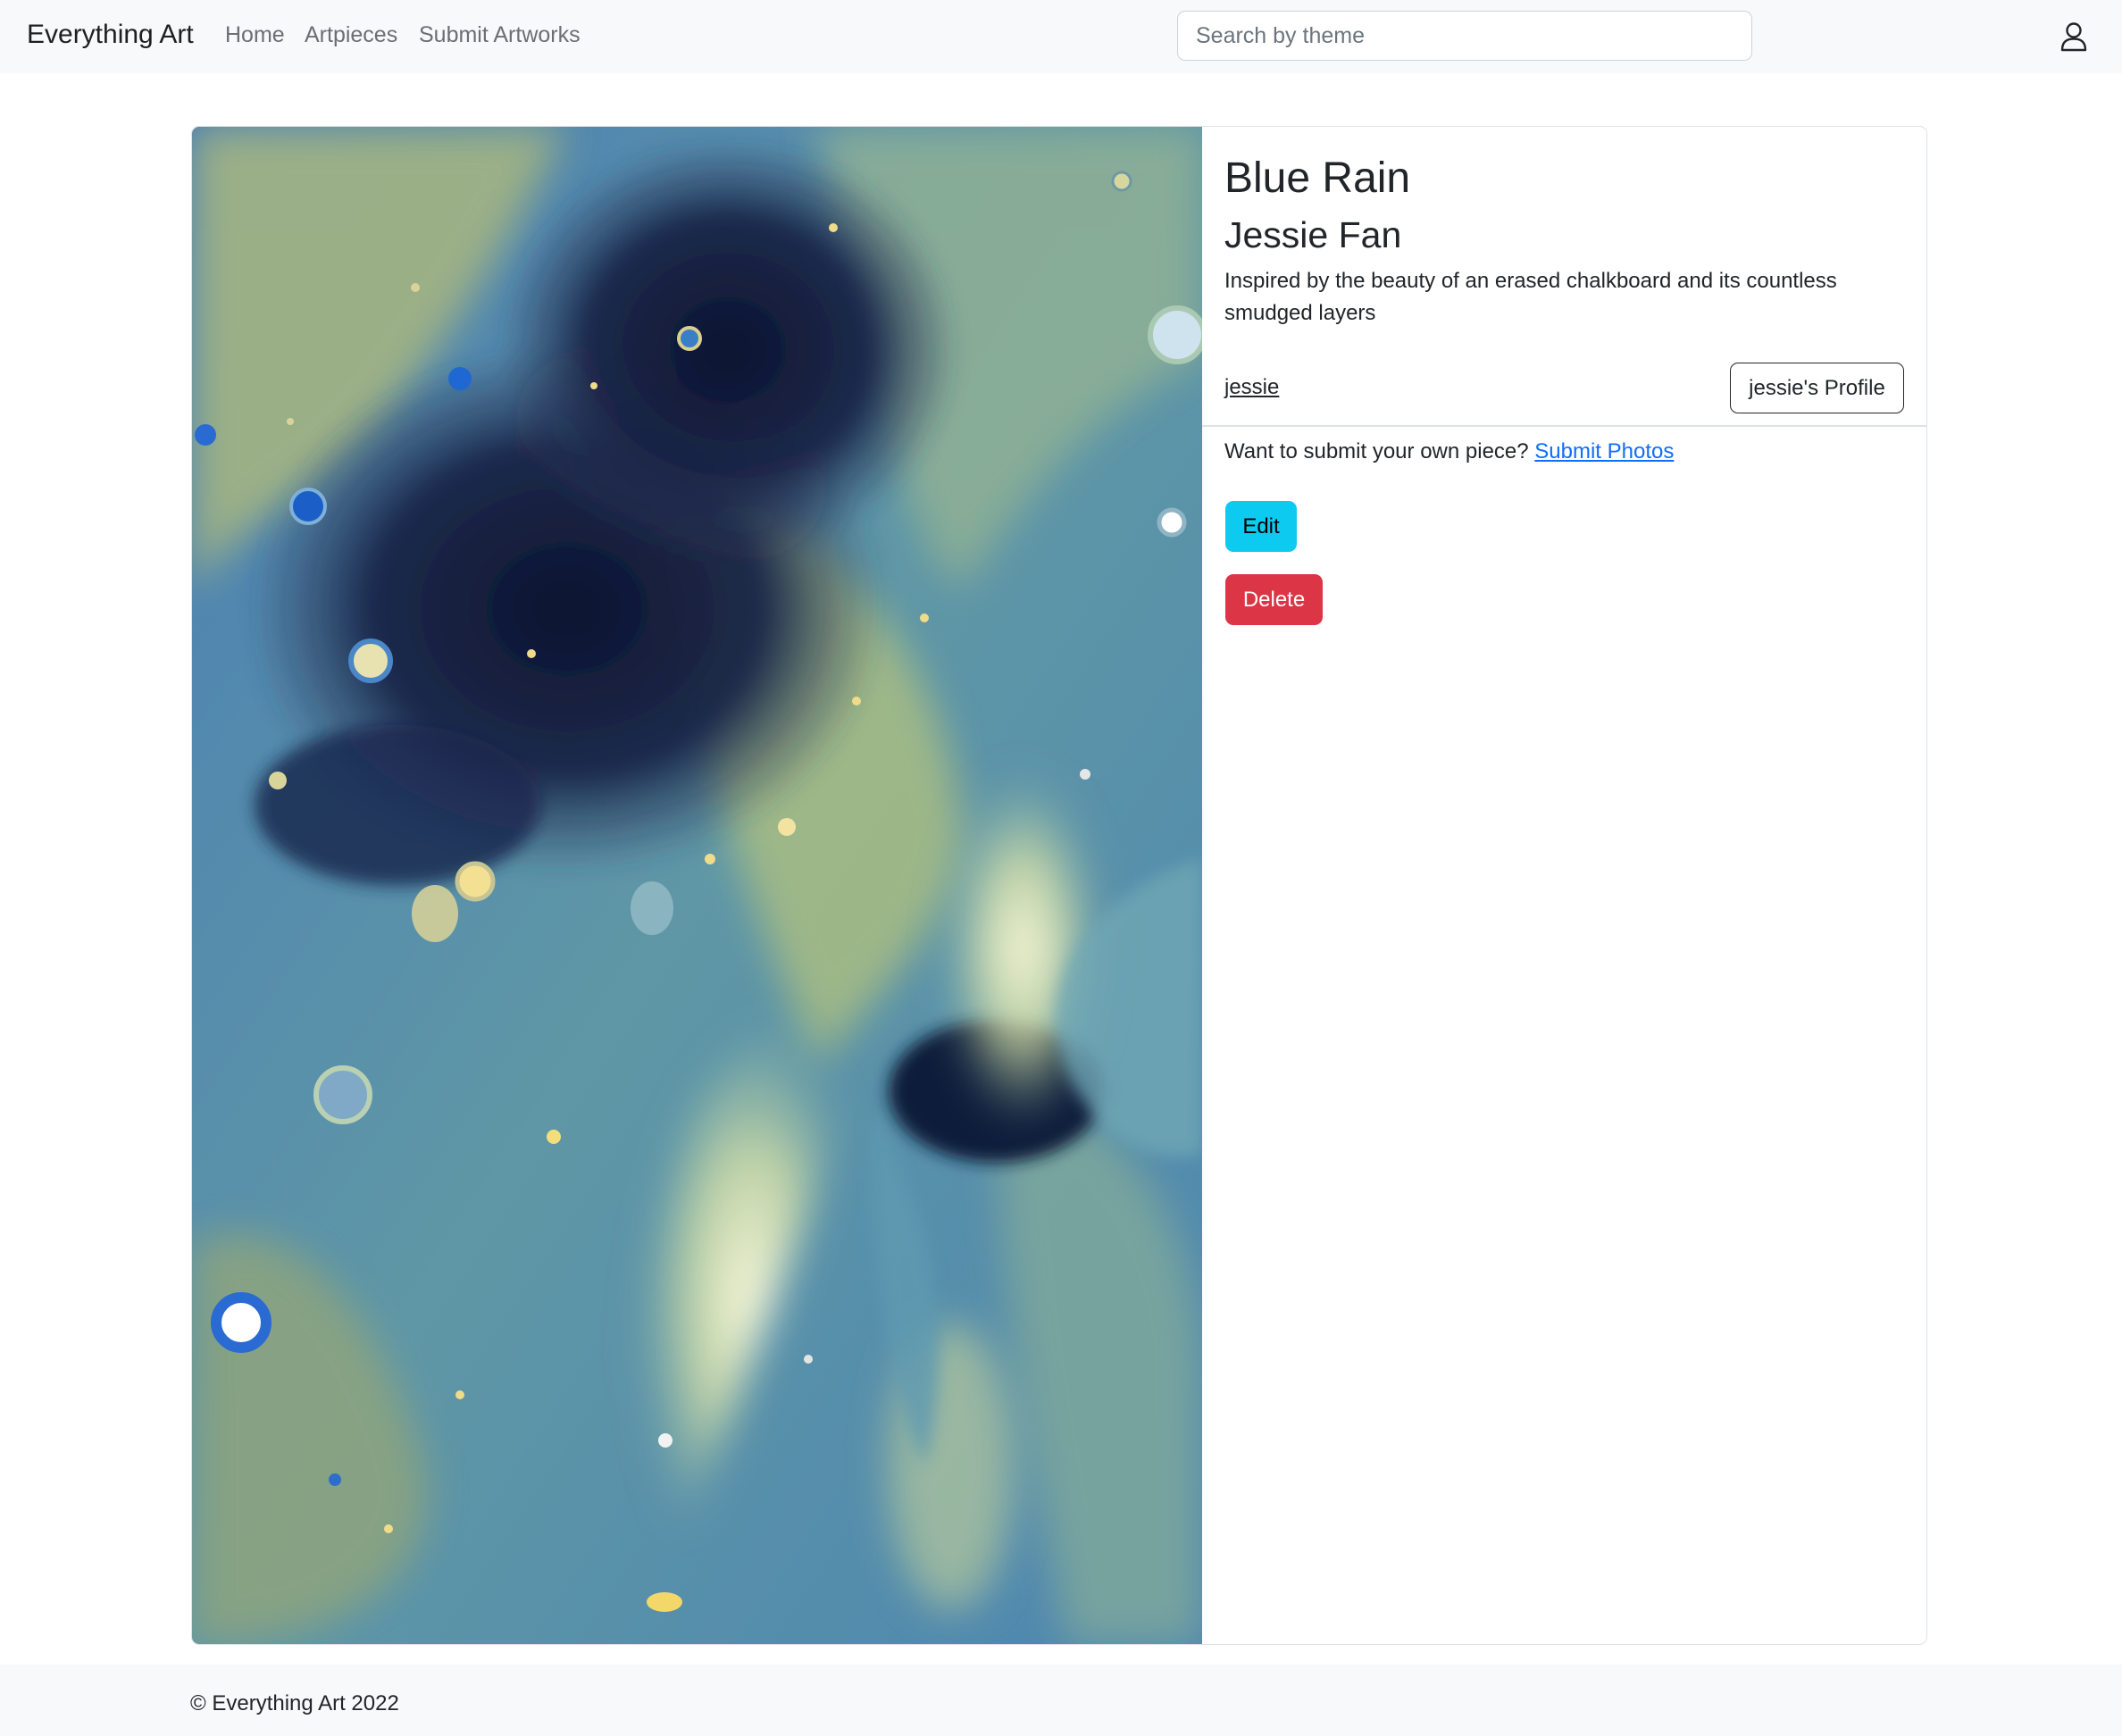  I want to click on username-link: jessie, so click(1251, 387).